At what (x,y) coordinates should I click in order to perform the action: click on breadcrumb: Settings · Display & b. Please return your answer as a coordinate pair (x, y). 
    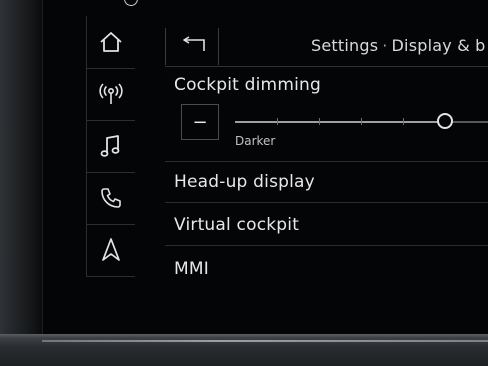
    Looking at the image, I should click on (398, 45).